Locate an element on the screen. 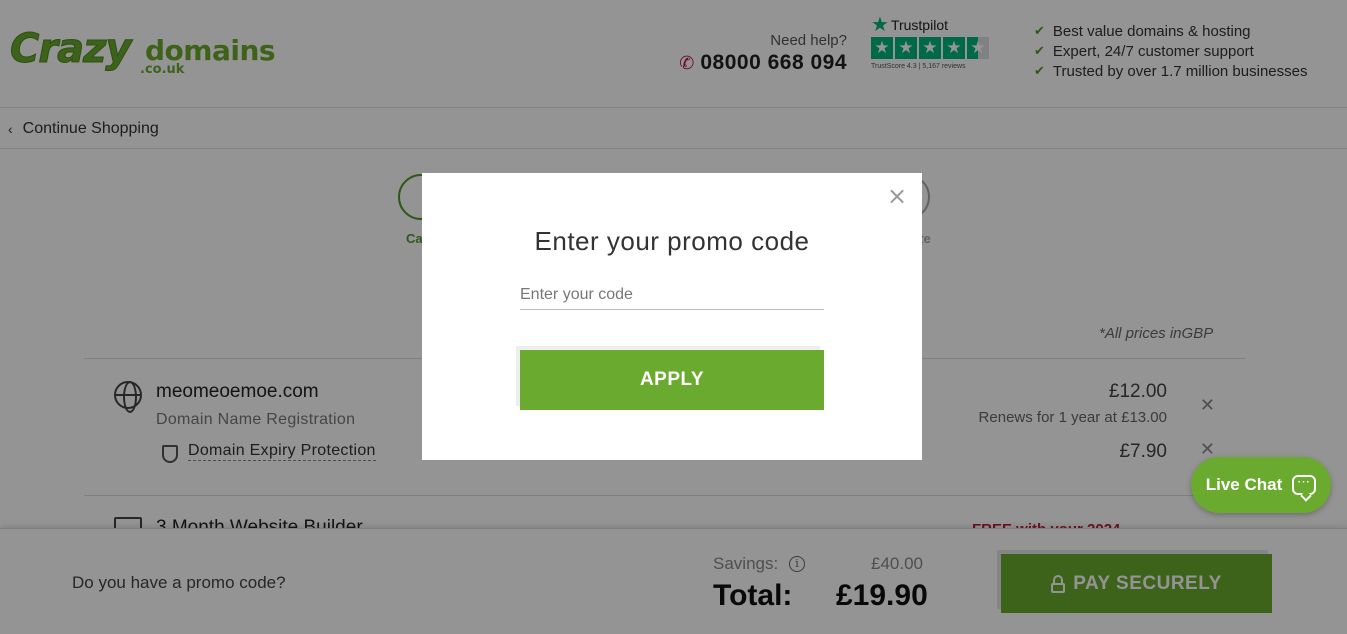 Image resolution: width=1347 pixels, height=634 pixels. promo-code-input is located at coordinates (672, 295).